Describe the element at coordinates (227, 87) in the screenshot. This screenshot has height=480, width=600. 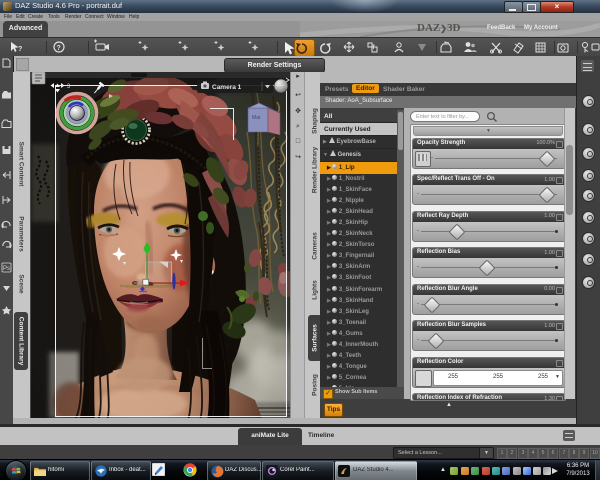
I see `svg-text: Camera 1` at that location.